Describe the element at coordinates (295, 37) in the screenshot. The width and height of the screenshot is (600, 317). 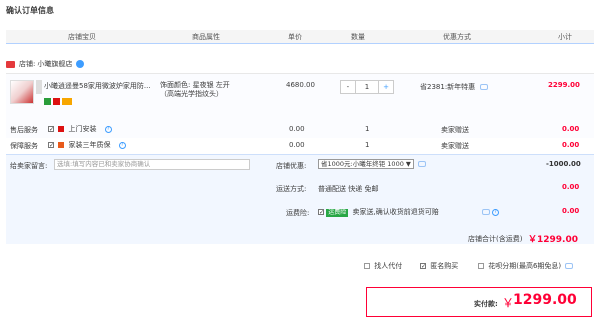
I see `header-price: 单价` at that location.